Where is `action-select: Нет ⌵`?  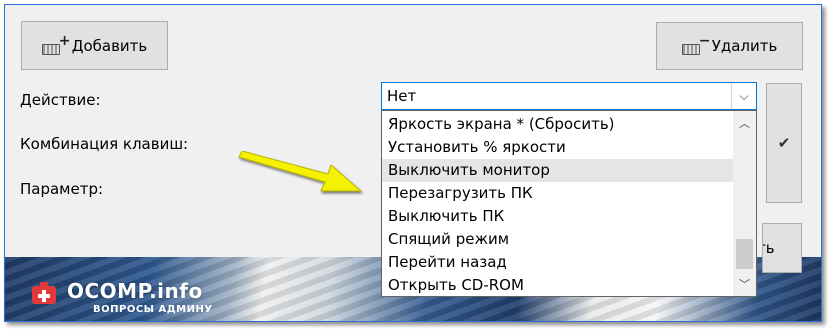 action-select: Нет ⌵ is located at coordinates (569, 96).